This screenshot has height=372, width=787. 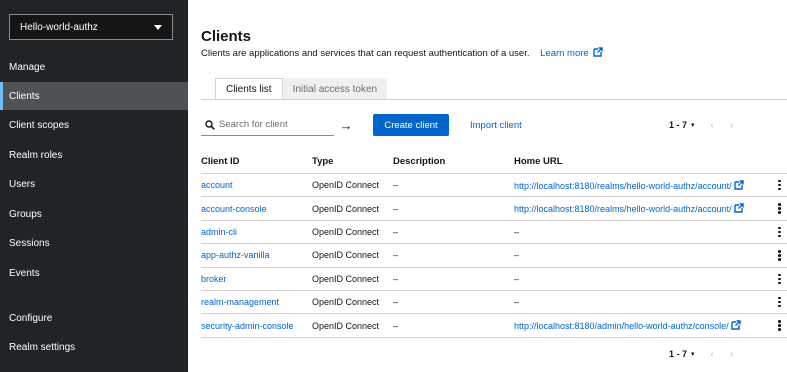 What do you see at coordinates (42, 347) in the screenshot?
I see `sidebar-item-label: Realm settings` at bounding box center [42, 347].